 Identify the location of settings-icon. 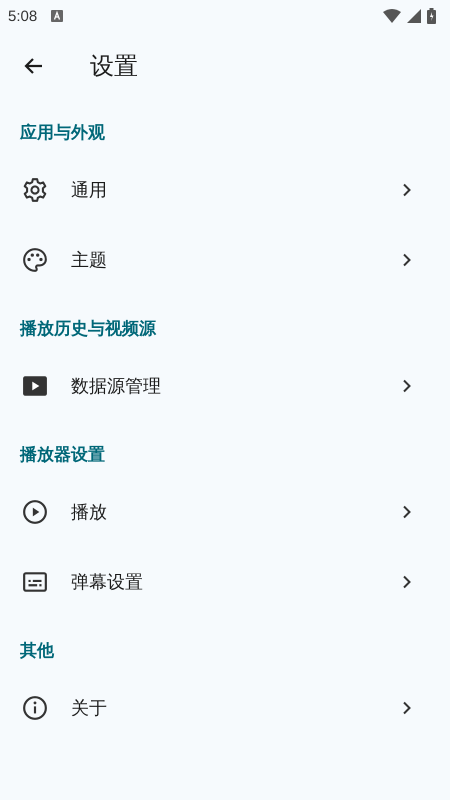
(35, 190).